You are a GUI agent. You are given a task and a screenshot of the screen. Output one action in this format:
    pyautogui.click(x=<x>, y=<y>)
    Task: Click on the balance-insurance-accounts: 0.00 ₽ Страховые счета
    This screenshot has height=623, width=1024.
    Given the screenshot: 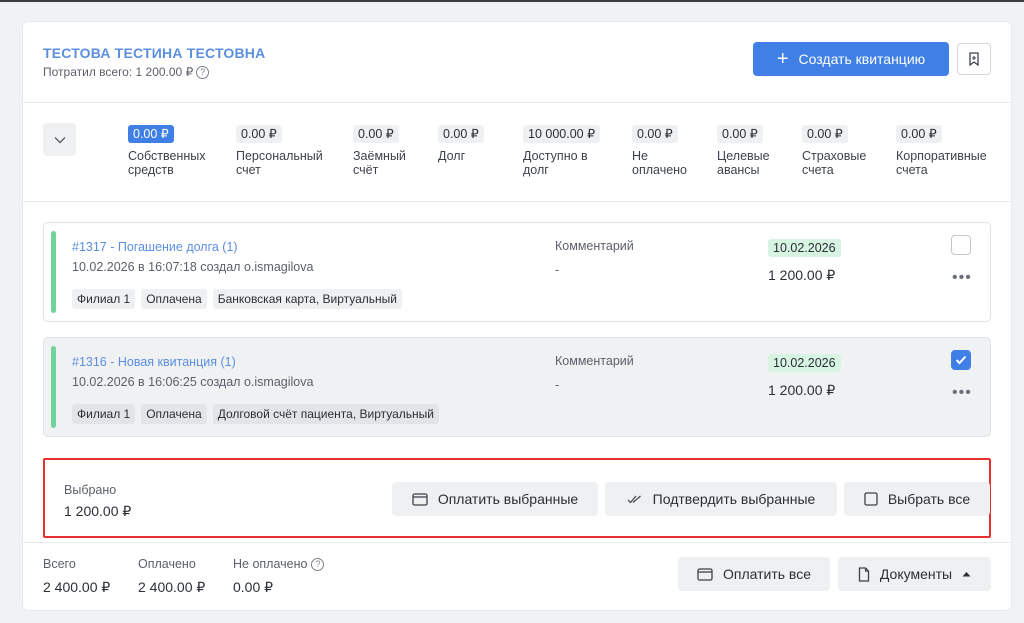 What is the action you would take?
    pyautogui.click(x=834, y=151)
    